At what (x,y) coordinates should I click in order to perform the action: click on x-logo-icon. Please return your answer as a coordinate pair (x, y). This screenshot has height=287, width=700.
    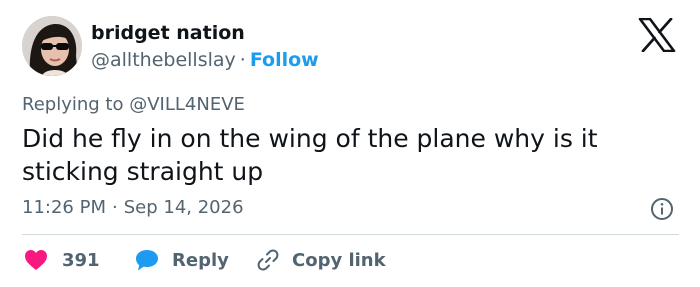
    Looking at the image, I should click on (657, 35).